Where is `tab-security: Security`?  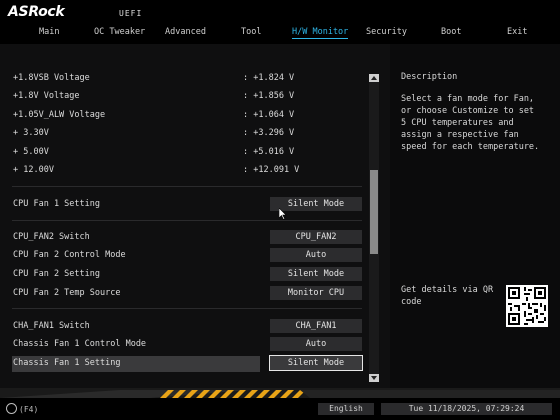
tab-security: Security is located at coordinates (386, 32).